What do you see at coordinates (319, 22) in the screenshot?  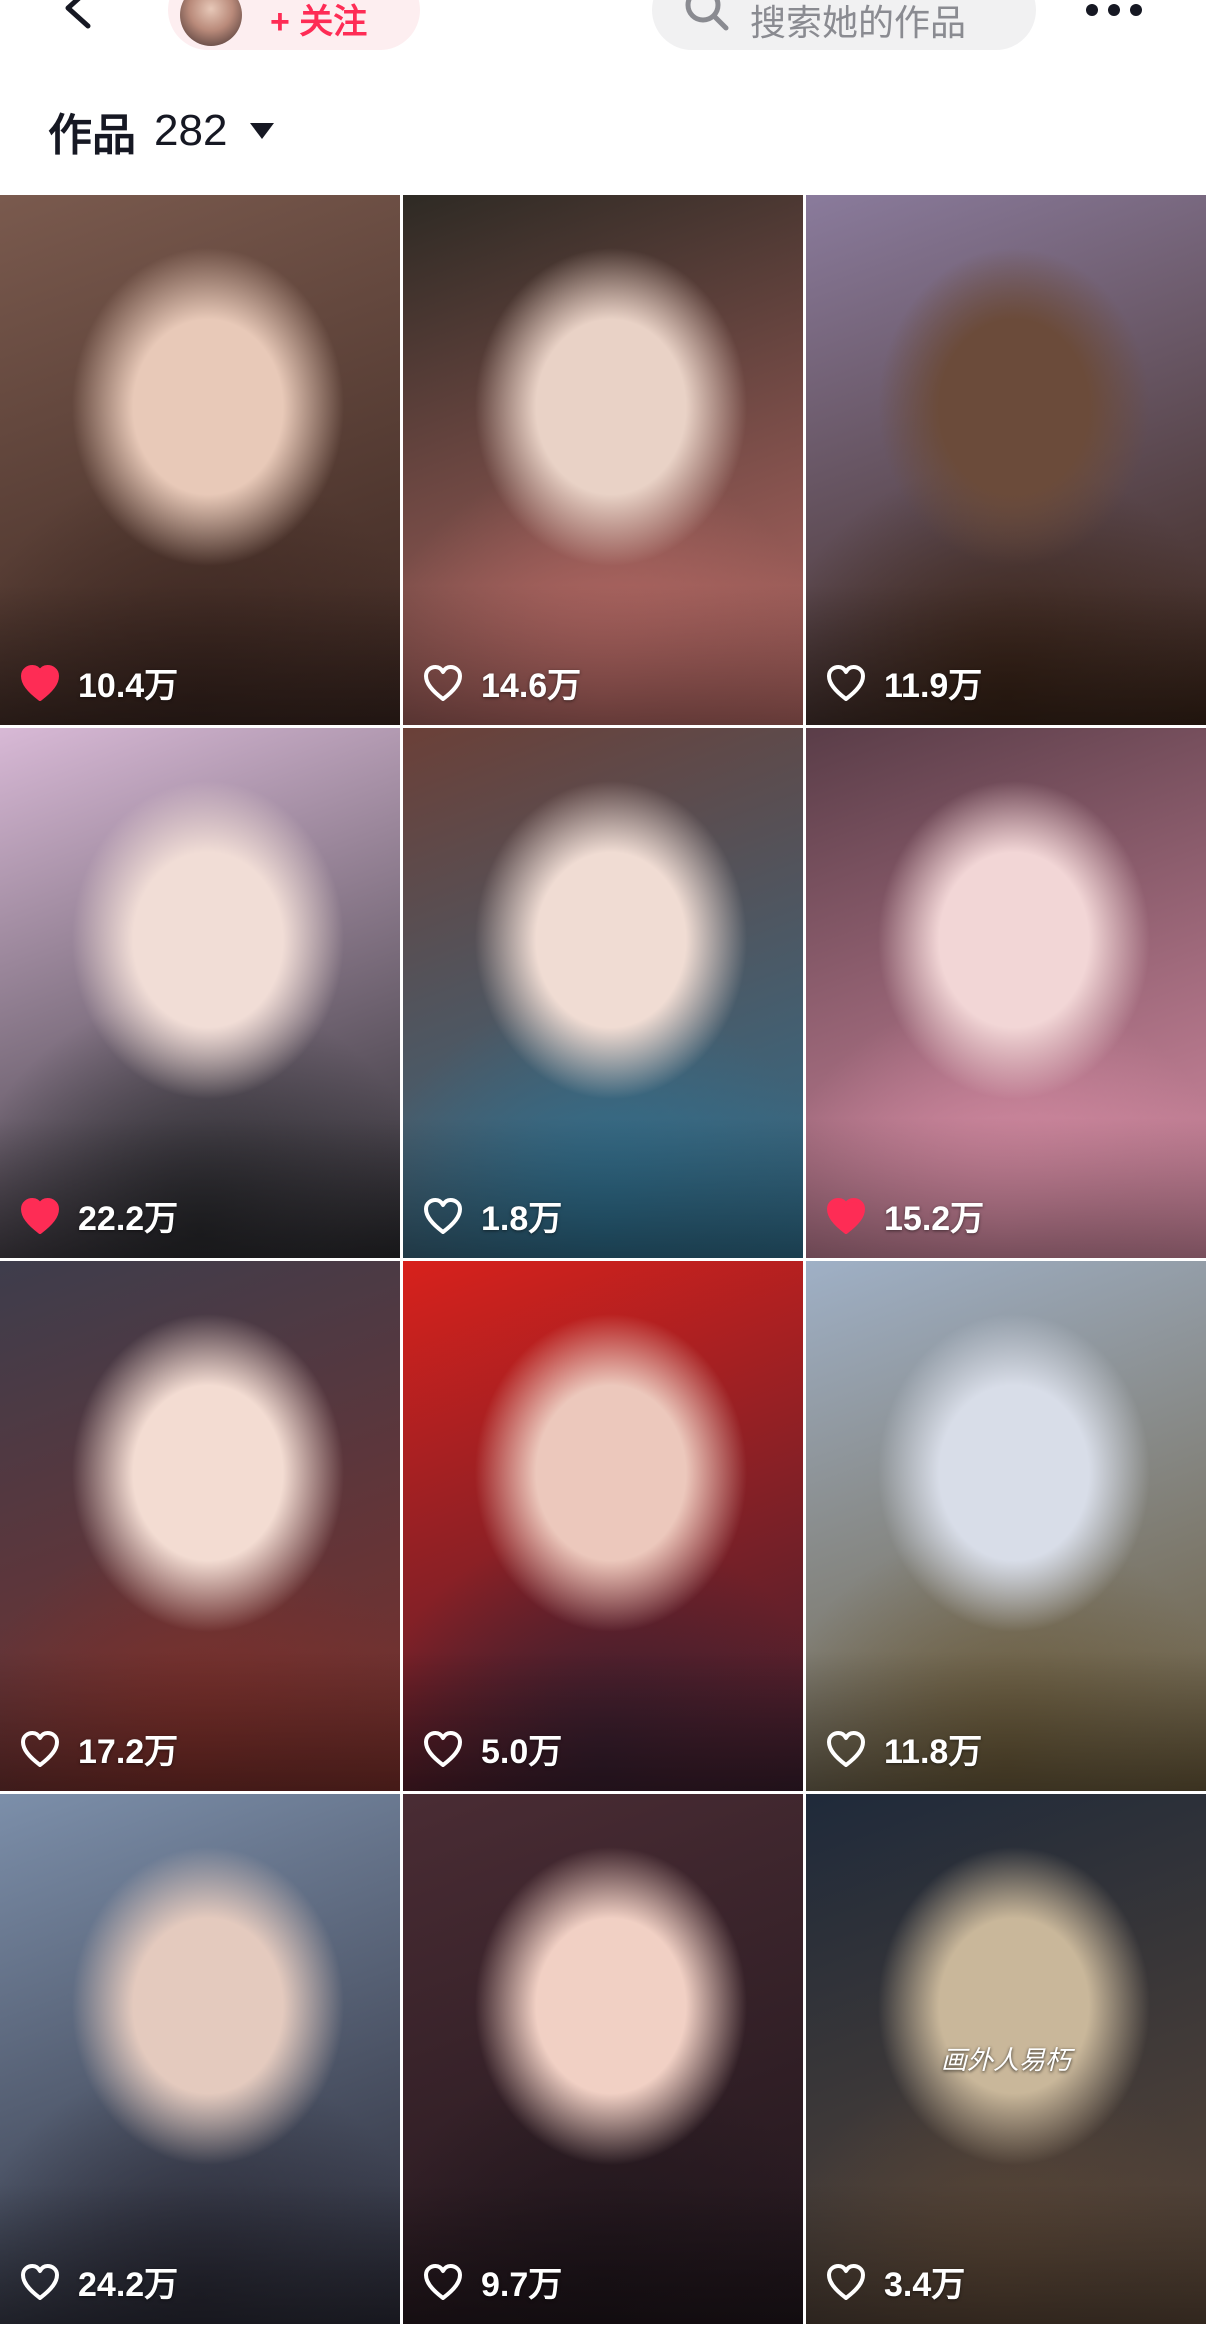 I see `follow-label: + 关注` at bounding box center [319, 22].